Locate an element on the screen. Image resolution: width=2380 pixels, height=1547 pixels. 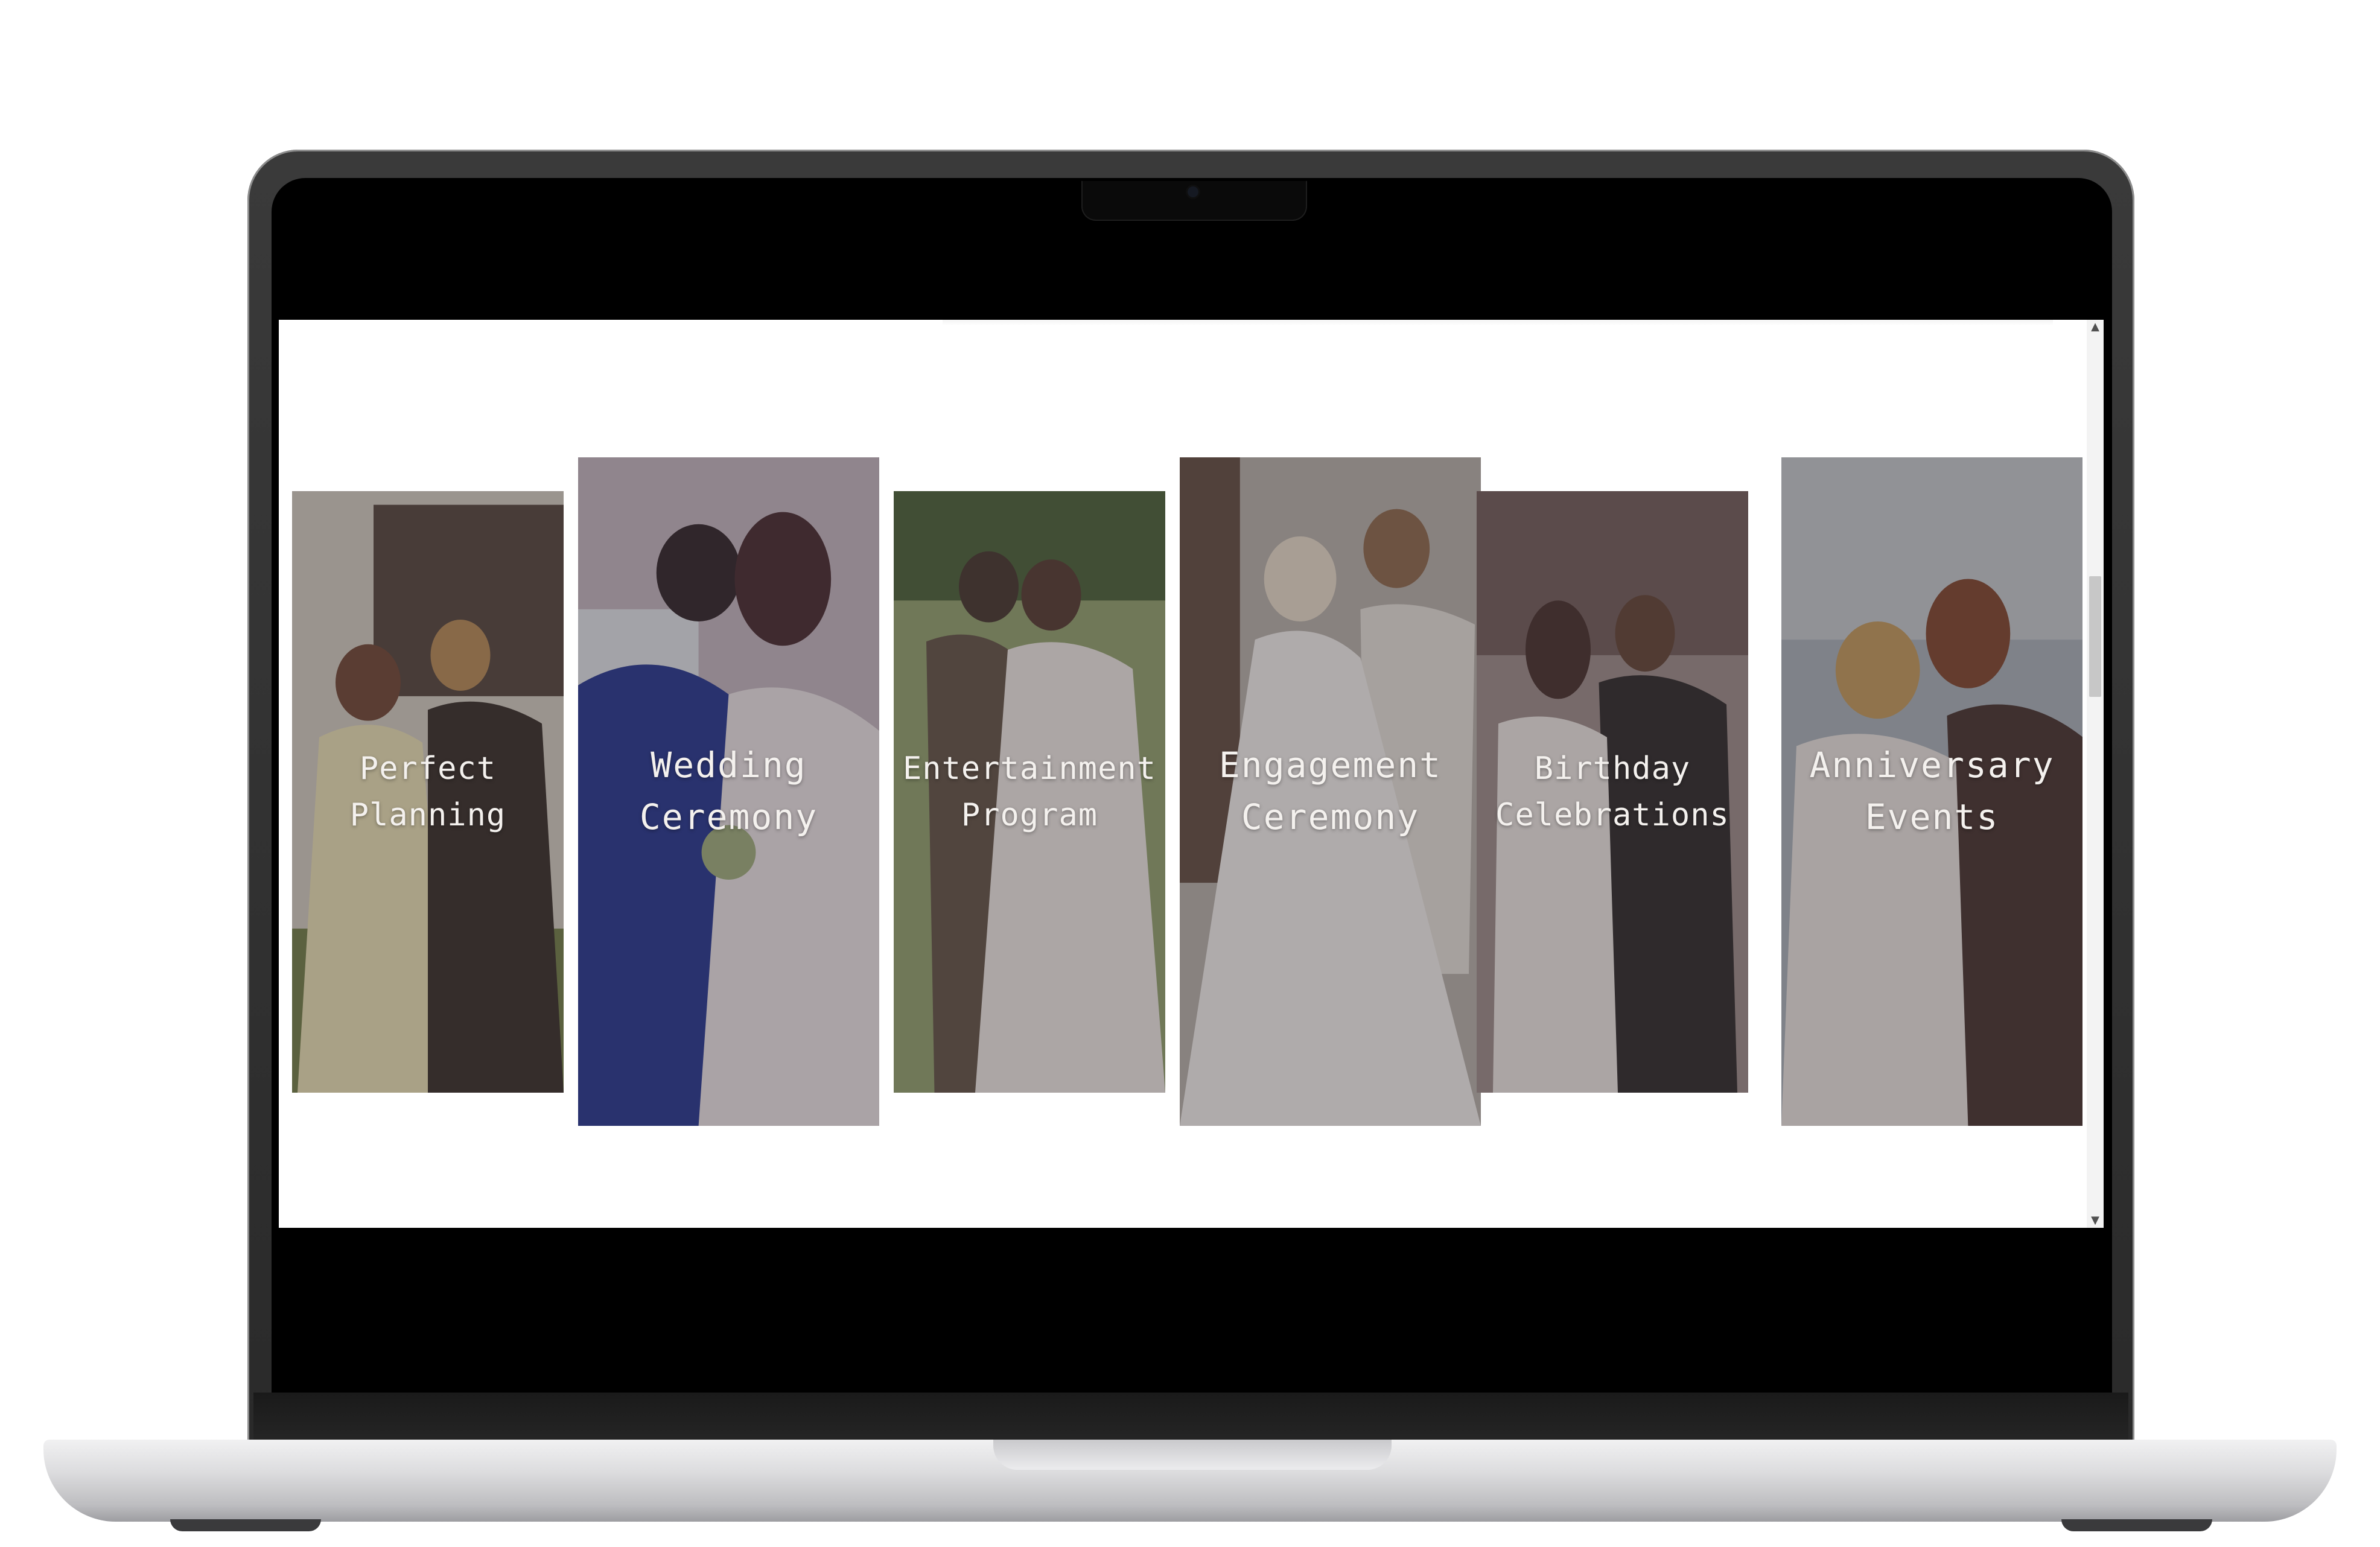
card-title: Wedding Ceremony is located at coordinates (728, 791).